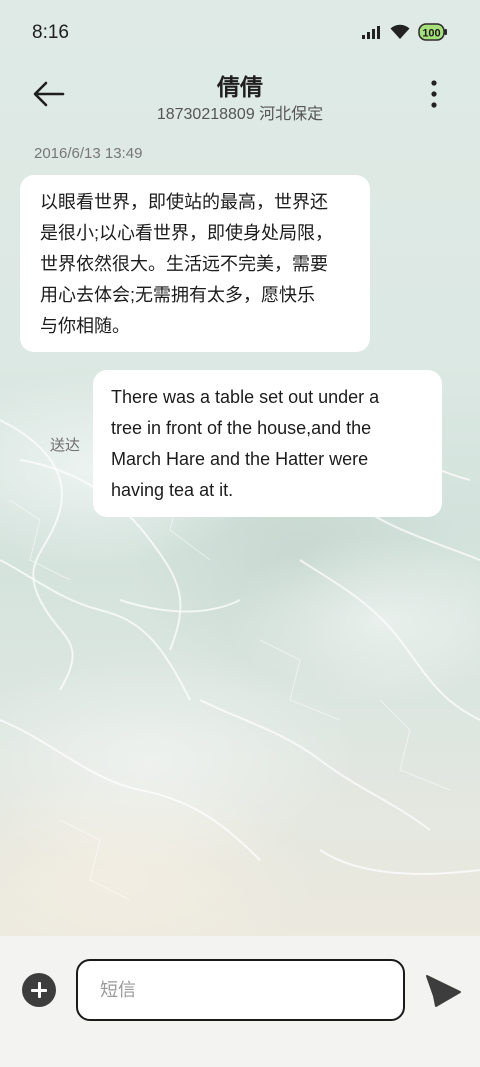 The image size is (480, 1067). Describe the element at coordinates (240, 33) in the screenshot. I see `status-bar: 8:16 100` at that location.